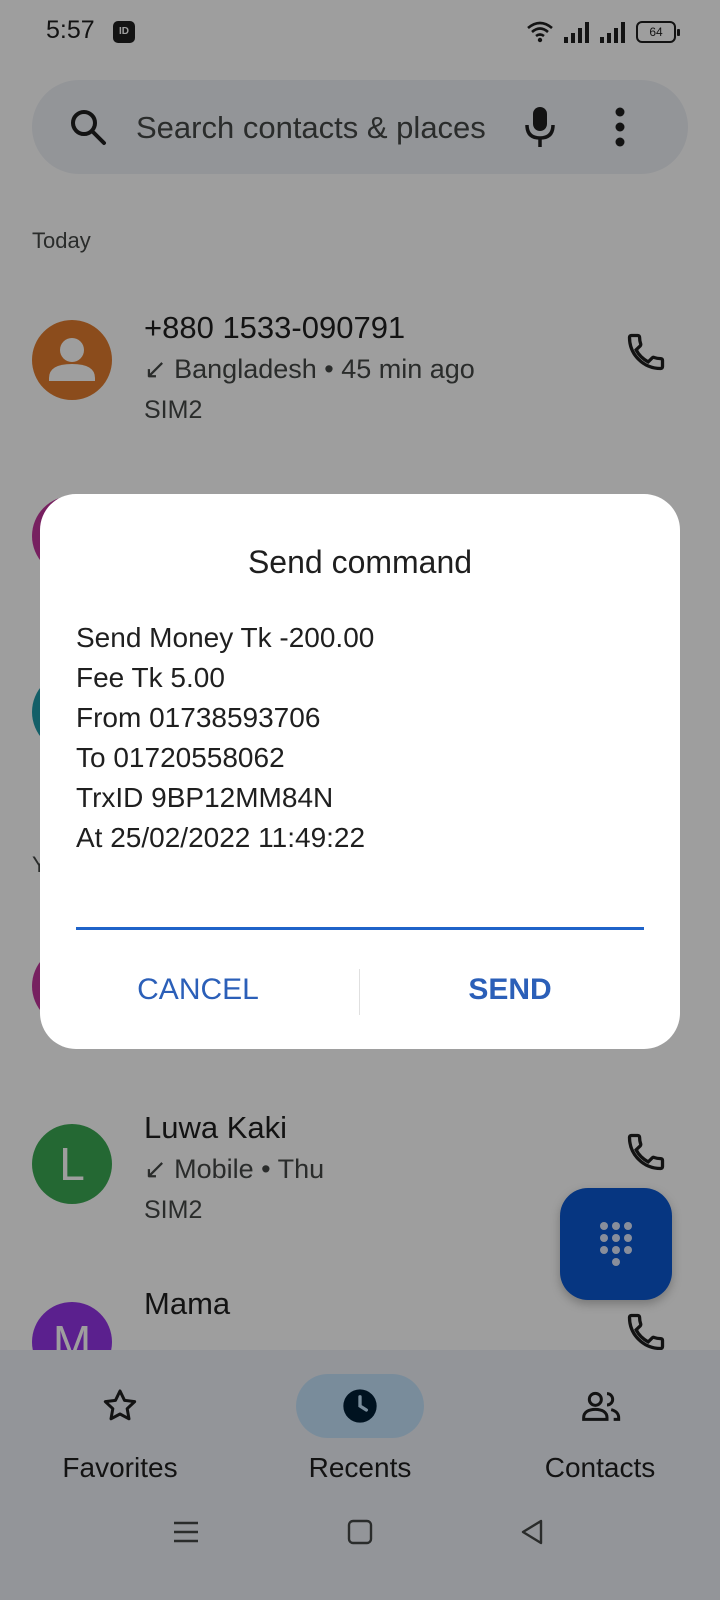 This screenshot has width=720, height=1600. Describe the element at coordinates (510, 990) in the screenshot. I see `send-button: SEND` at that location.